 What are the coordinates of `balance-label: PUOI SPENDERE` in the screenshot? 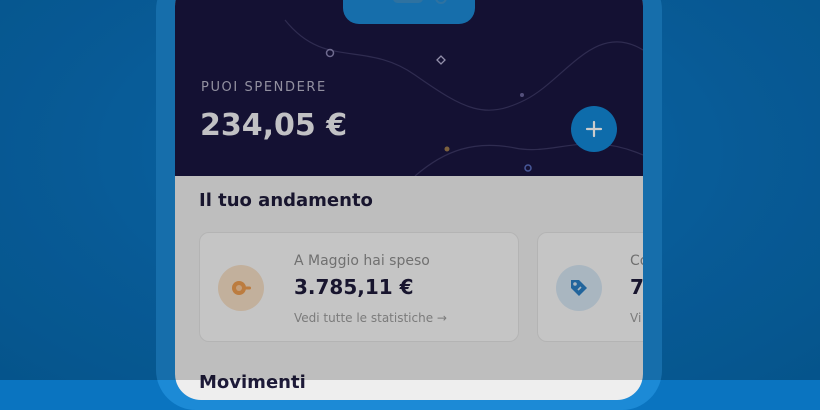 It's located at (264, 87).